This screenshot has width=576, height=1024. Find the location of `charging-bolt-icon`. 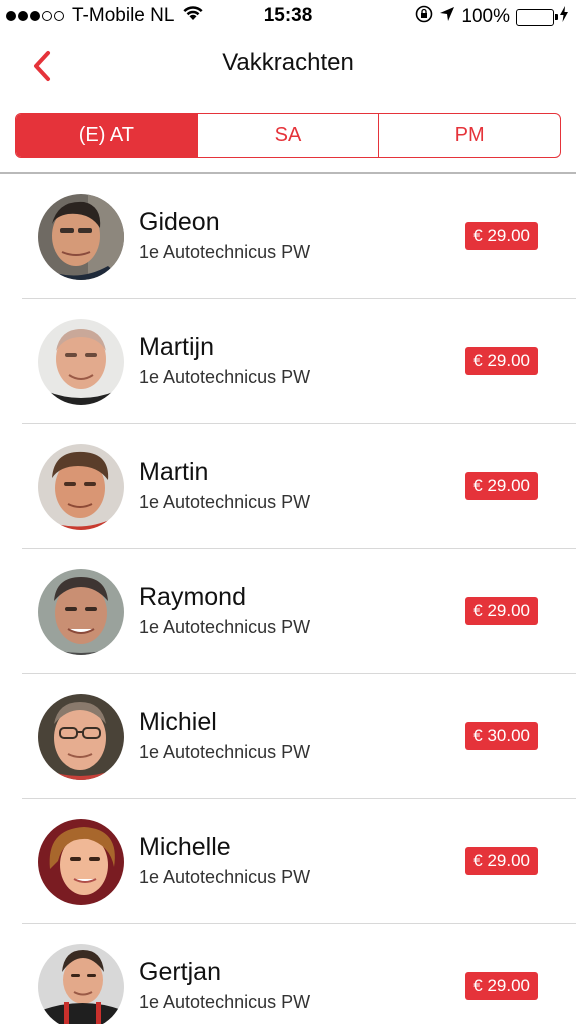

charging-bolt-icon is located at coordinates (564, 17).